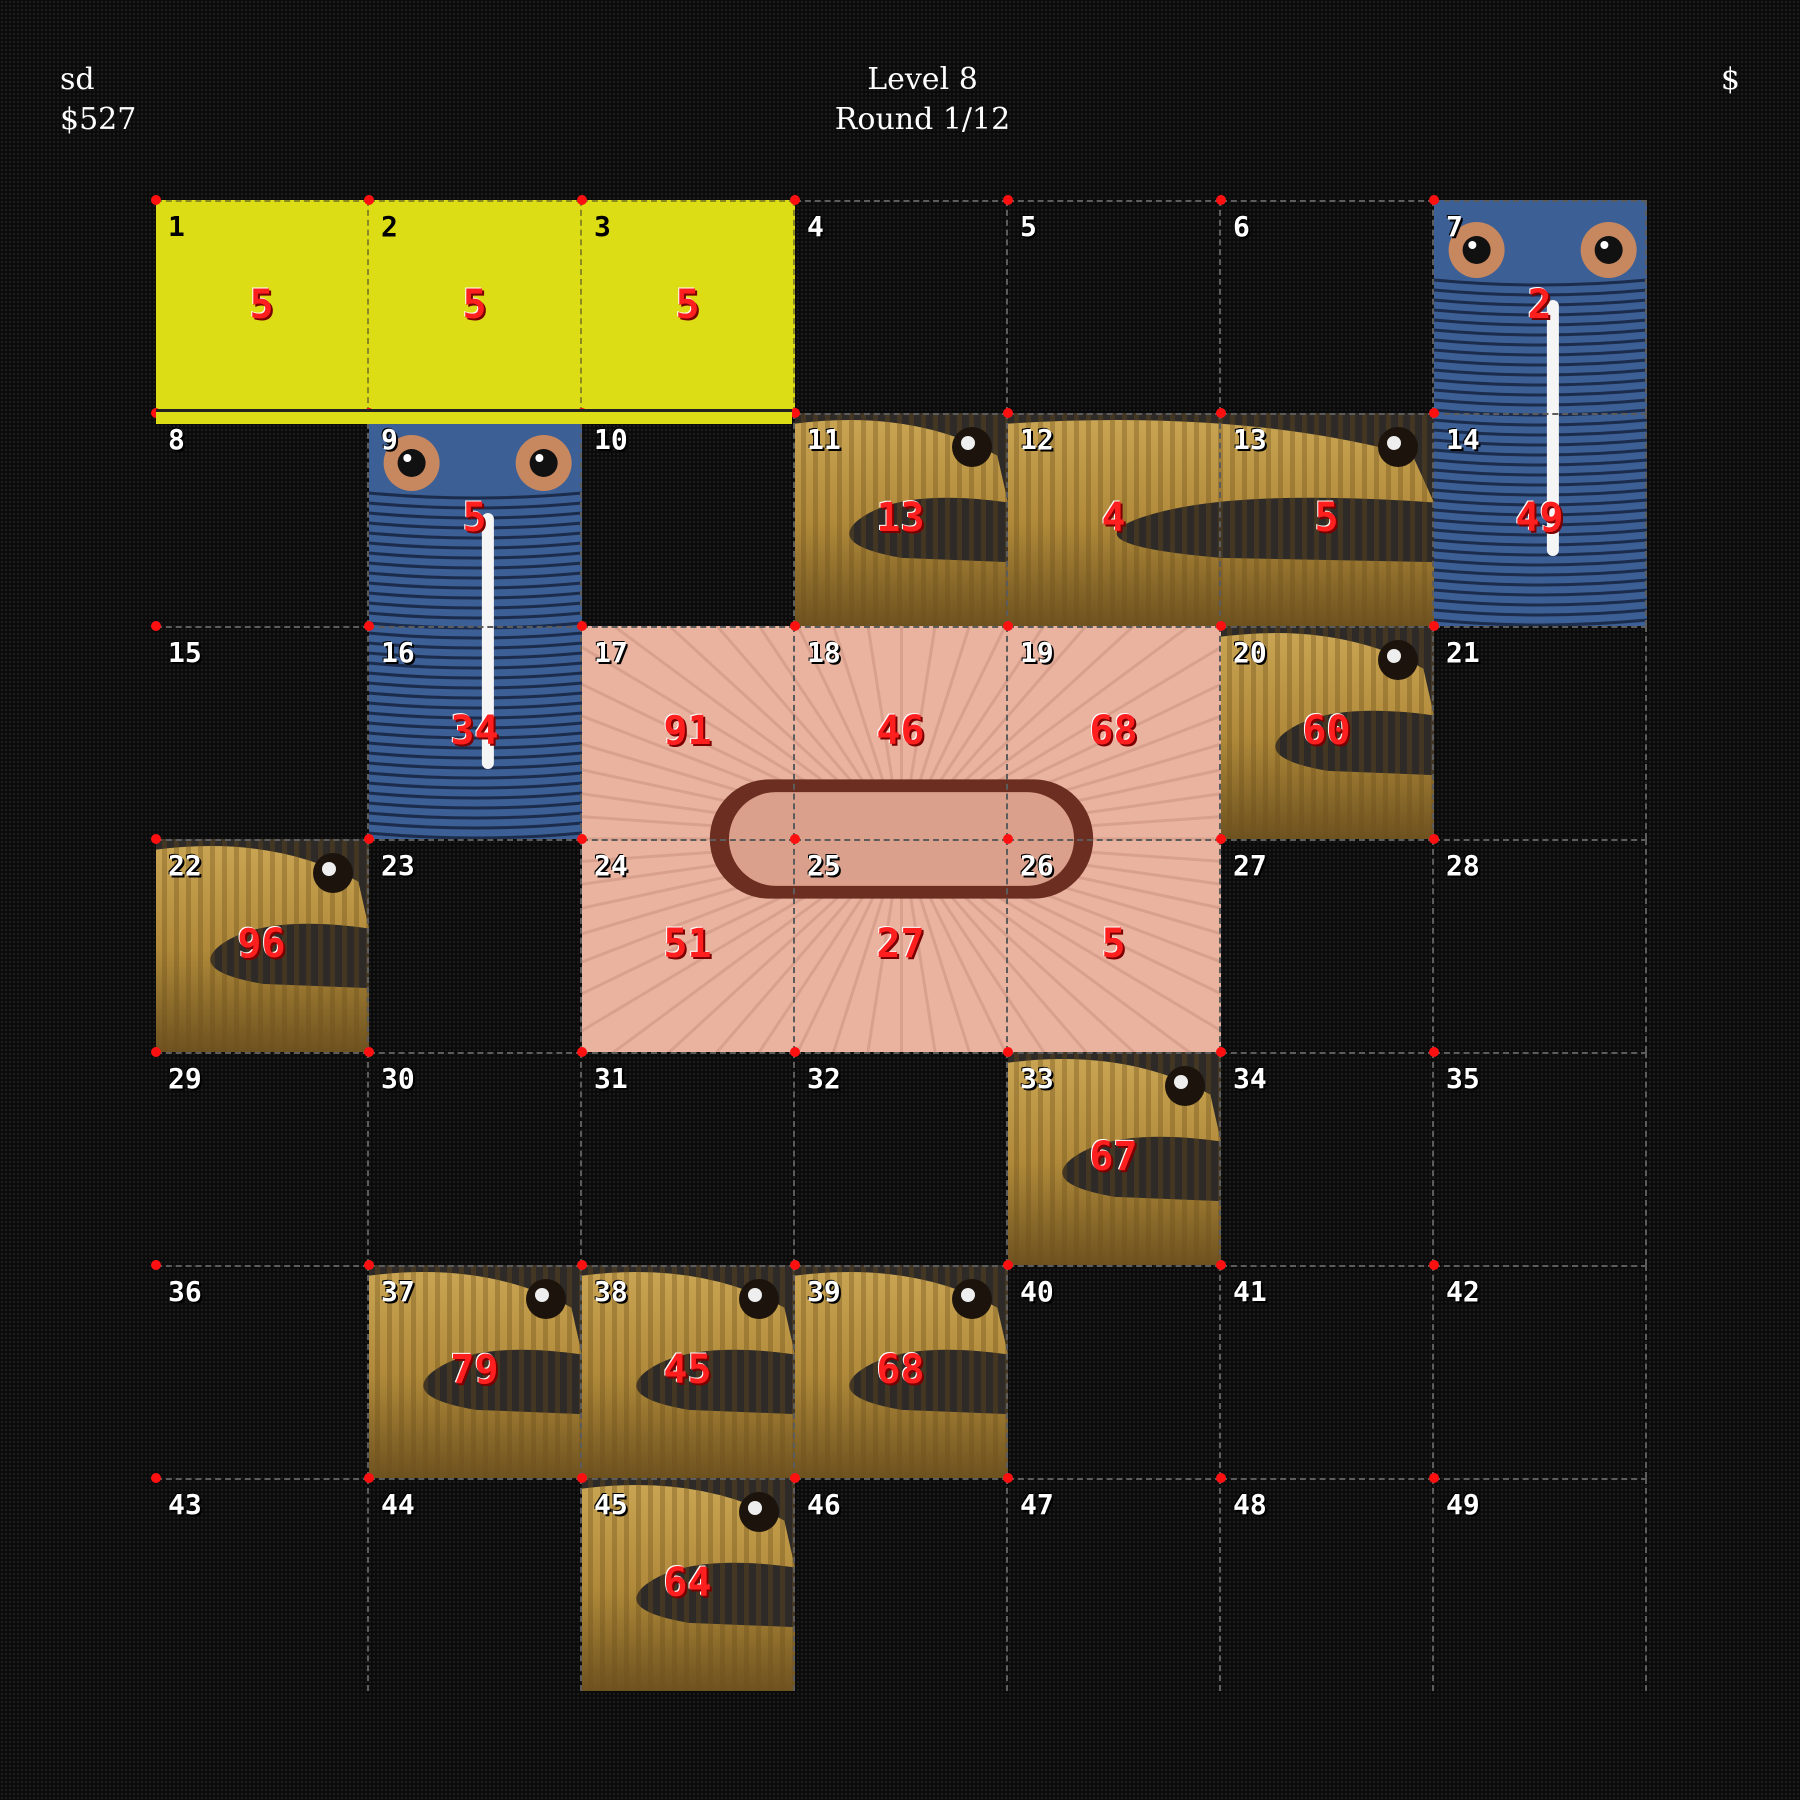 The height and width of the screenshot is (1800, 1800). What do you see at coordinates (1540, 945) in the screenshot?
I see `board-cell-28: 28` at bounding box center [1540, 945].